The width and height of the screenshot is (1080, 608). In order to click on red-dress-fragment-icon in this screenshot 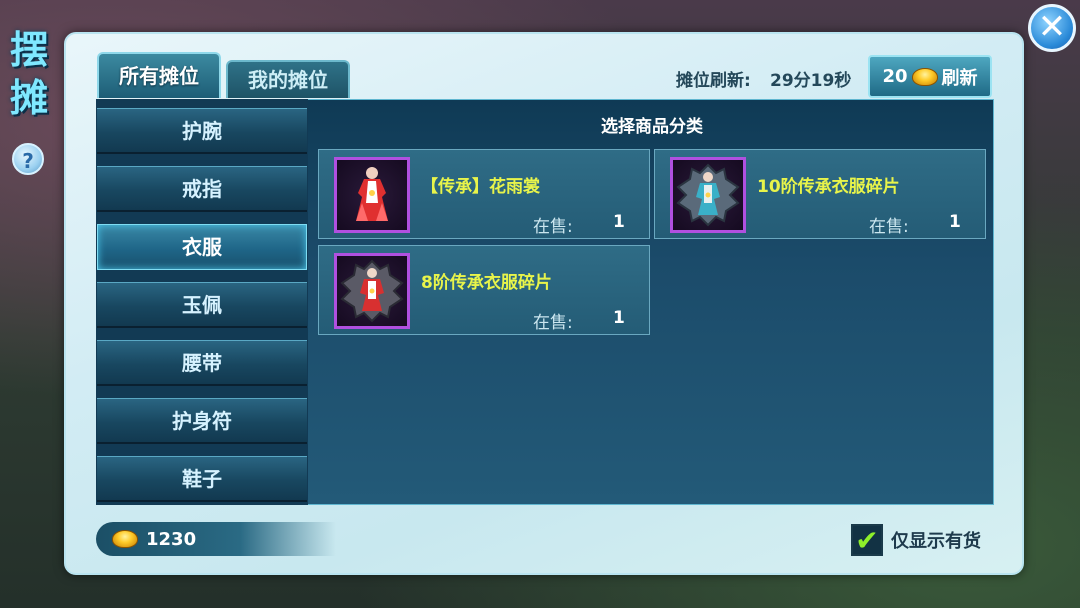, I will do `click(372, 291)`.